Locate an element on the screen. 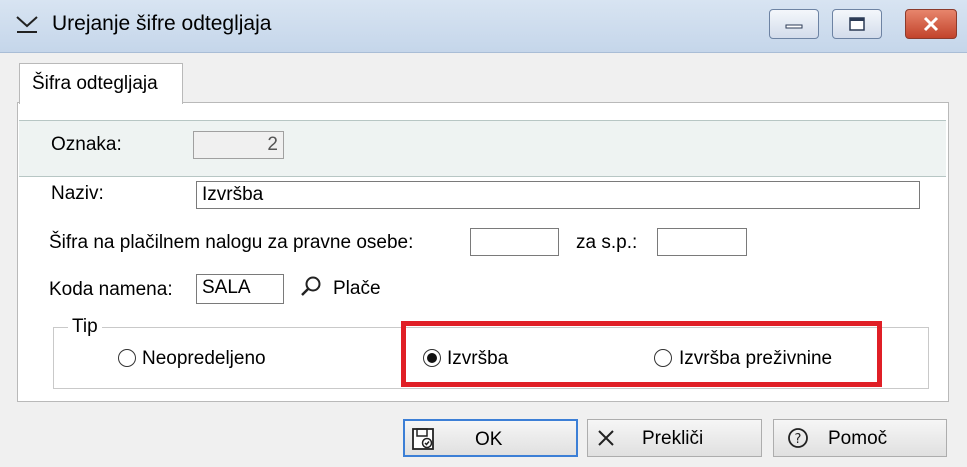 Image resolution: width=967 pixels, height=467 pixels. koda-label: Koda namena: is located at coordinates (111, 289).